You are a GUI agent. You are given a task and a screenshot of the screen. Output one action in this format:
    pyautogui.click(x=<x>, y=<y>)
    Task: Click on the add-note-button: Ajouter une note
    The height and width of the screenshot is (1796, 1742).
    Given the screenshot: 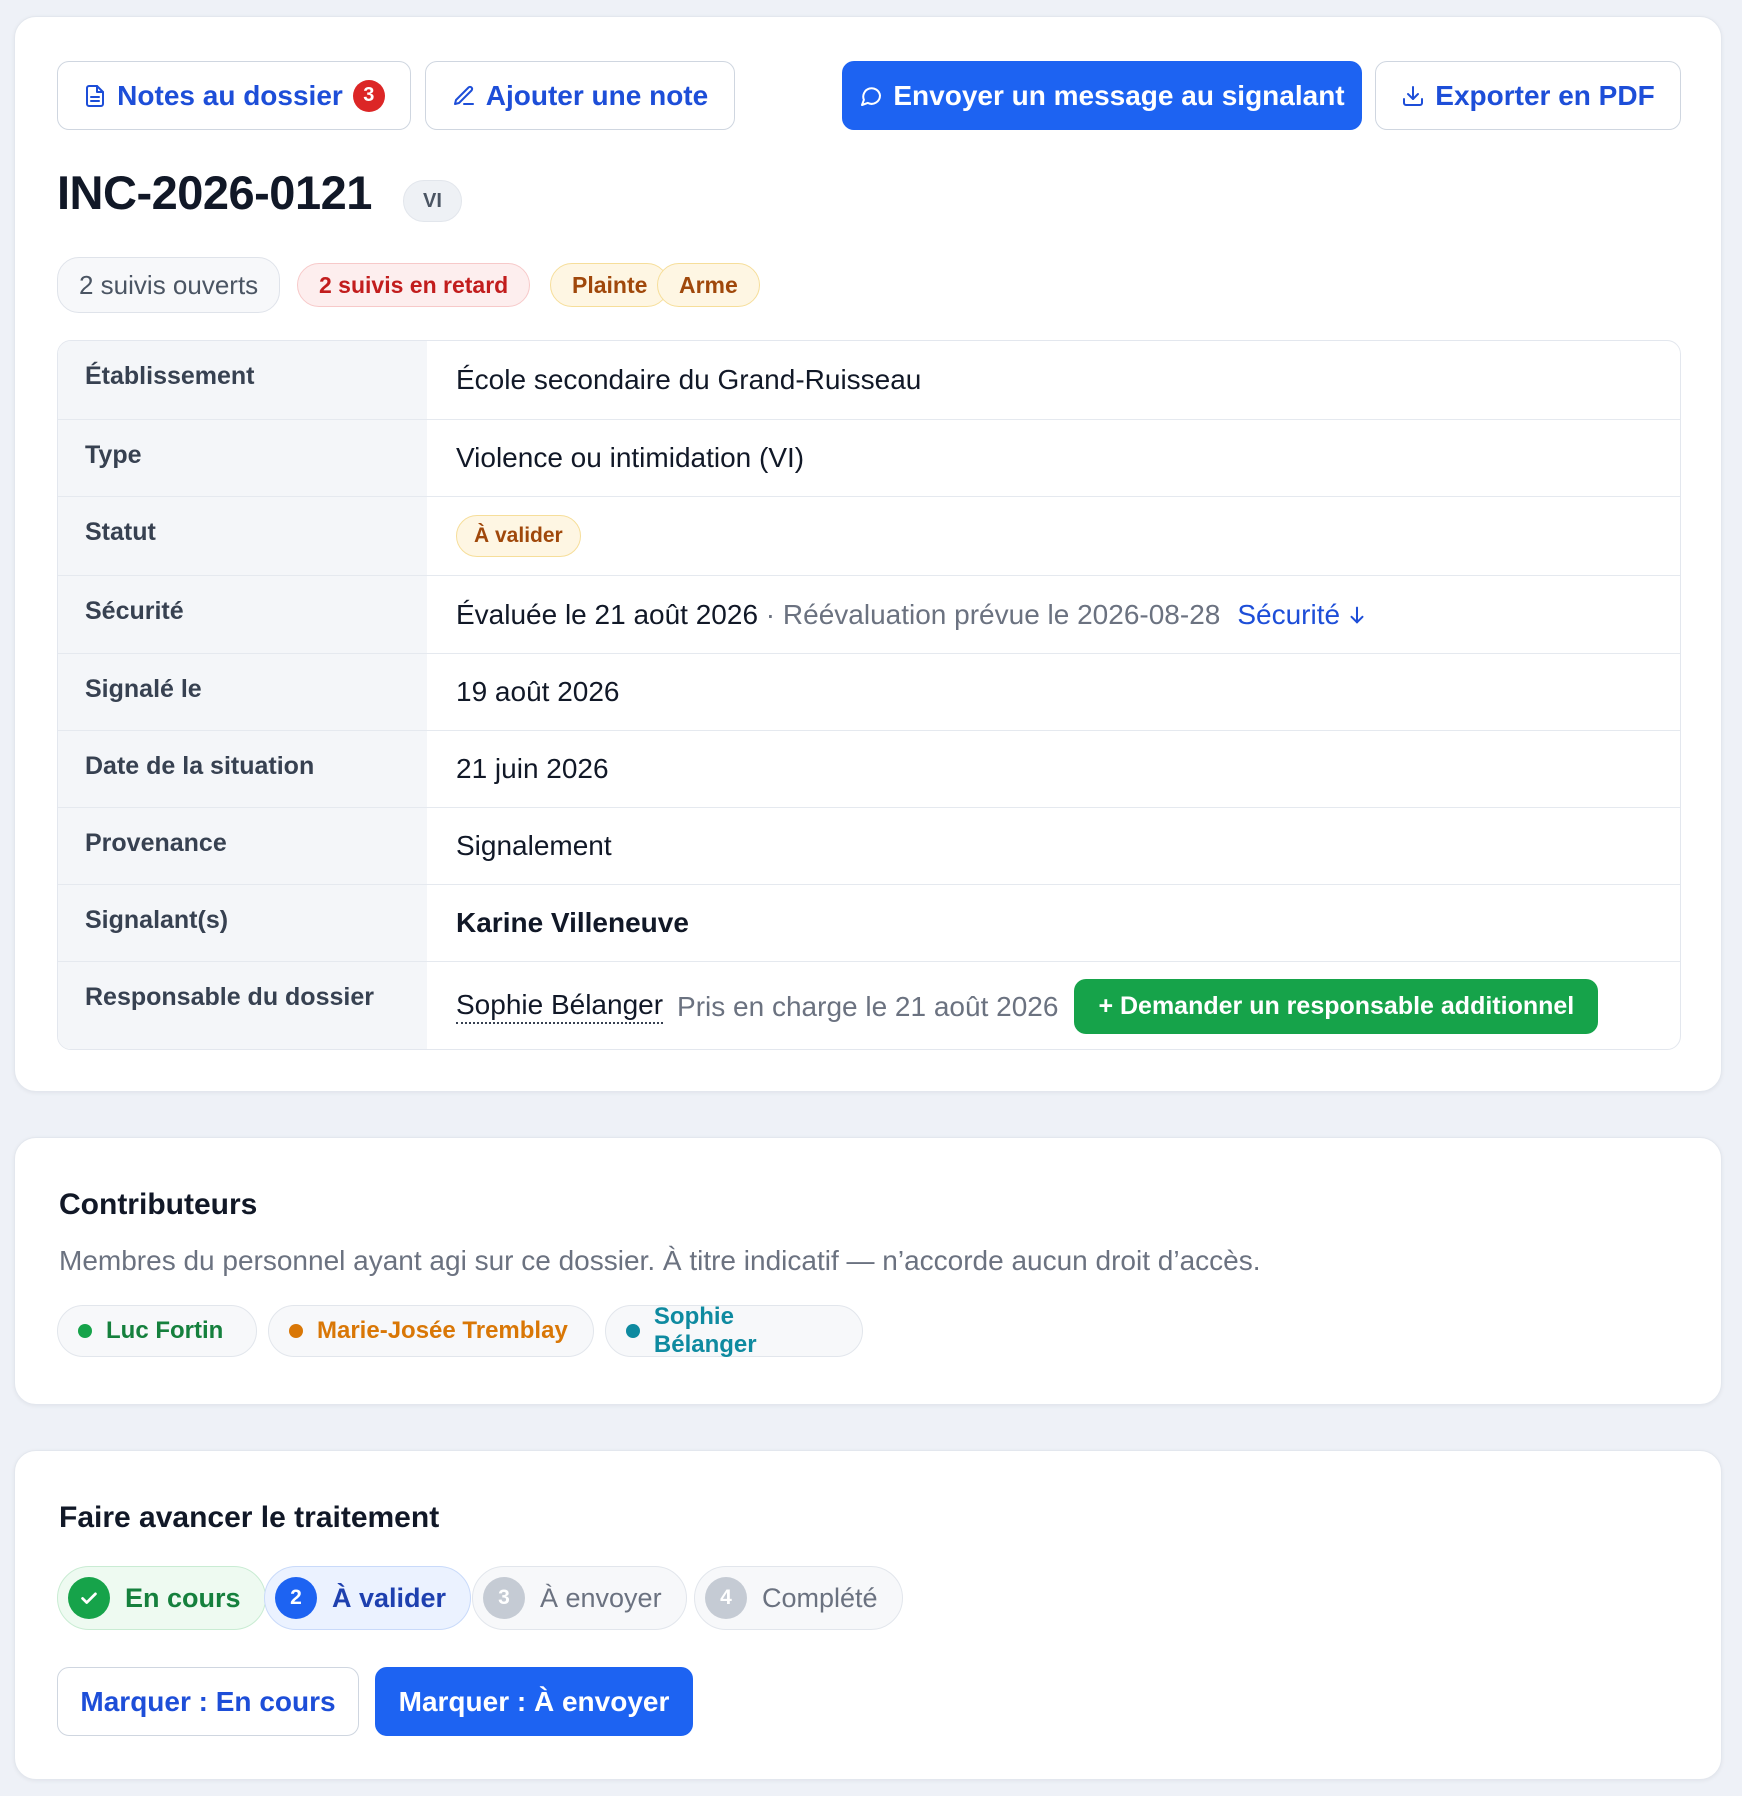 What is the action you would take?
    pyautogui.click(x=580, y=95)
    